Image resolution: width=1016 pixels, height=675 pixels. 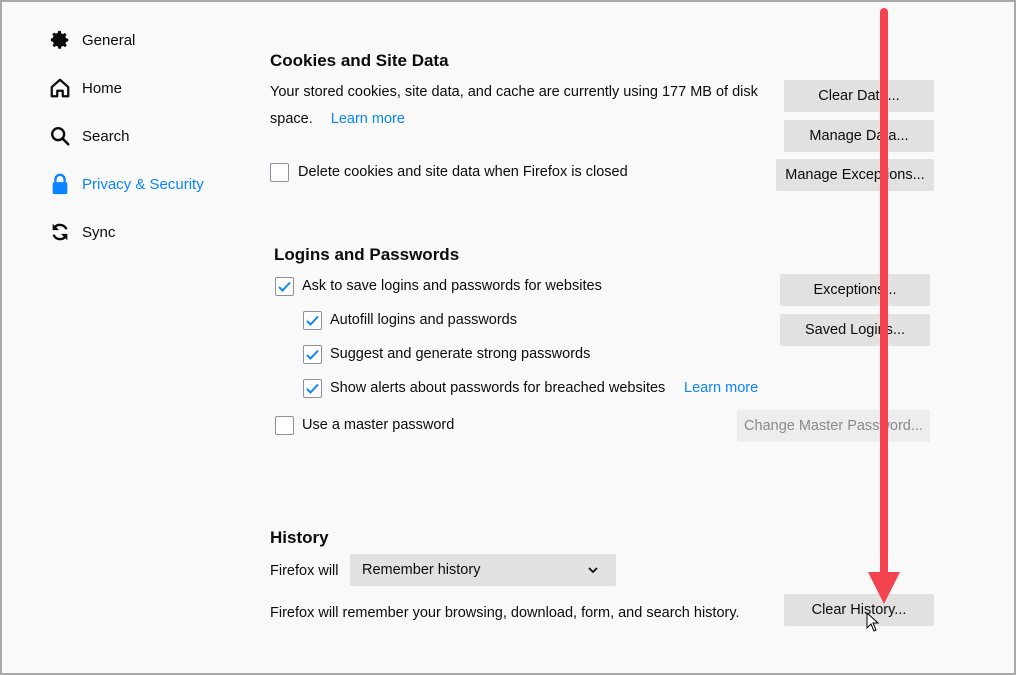 I want to click on history-mode-select: Remember history, so click(x=483, y=570).